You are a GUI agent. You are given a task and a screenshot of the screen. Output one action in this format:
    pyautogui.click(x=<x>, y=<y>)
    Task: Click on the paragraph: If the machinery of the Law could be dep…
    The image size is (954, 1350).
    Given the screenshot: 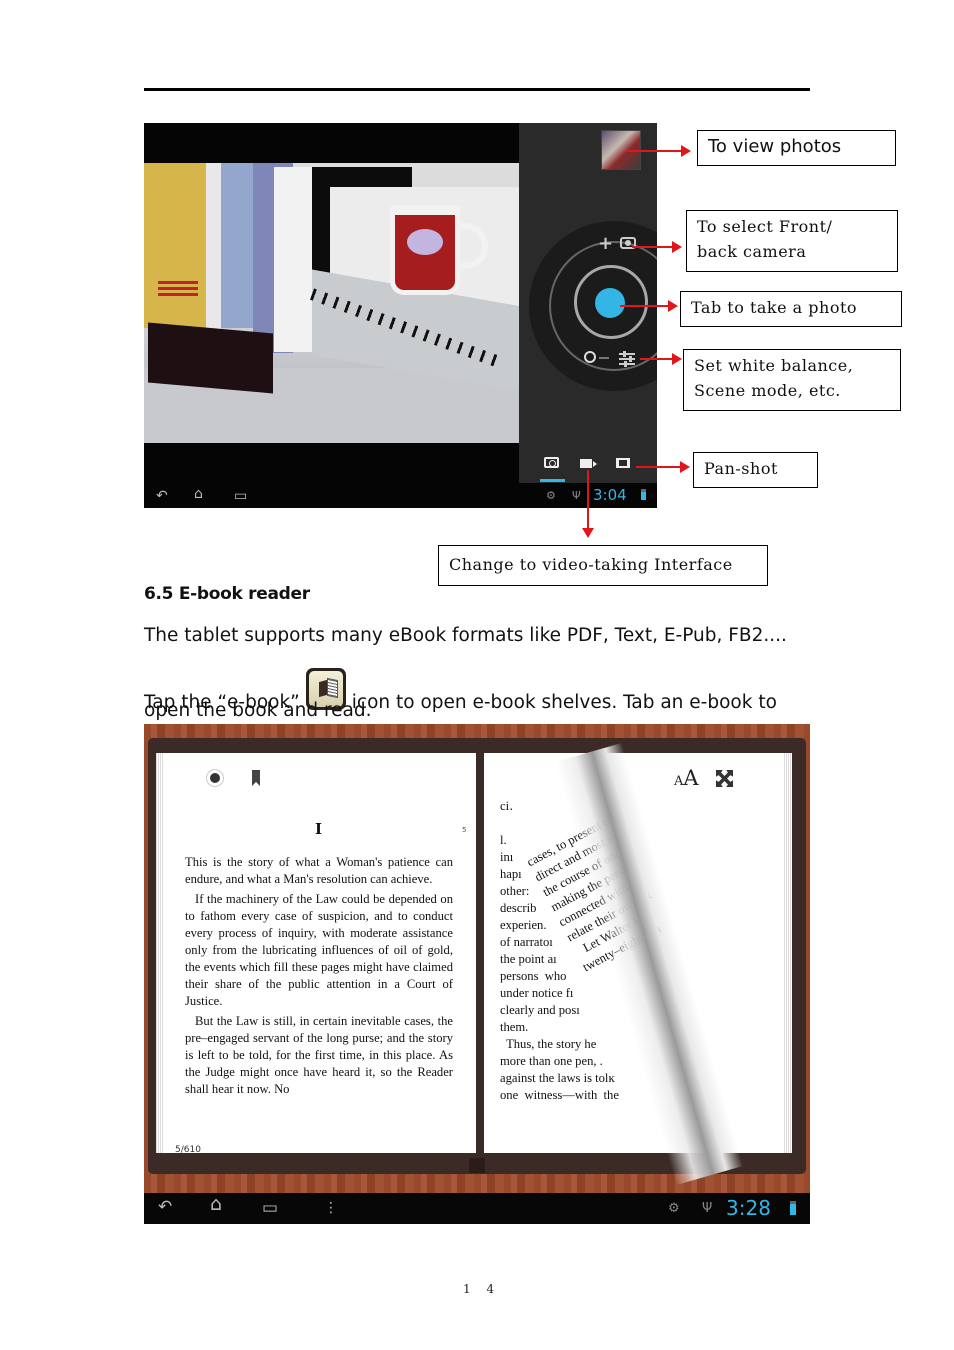 What is the action you would take?
    pyautogui.click(x=319, y=950)
    